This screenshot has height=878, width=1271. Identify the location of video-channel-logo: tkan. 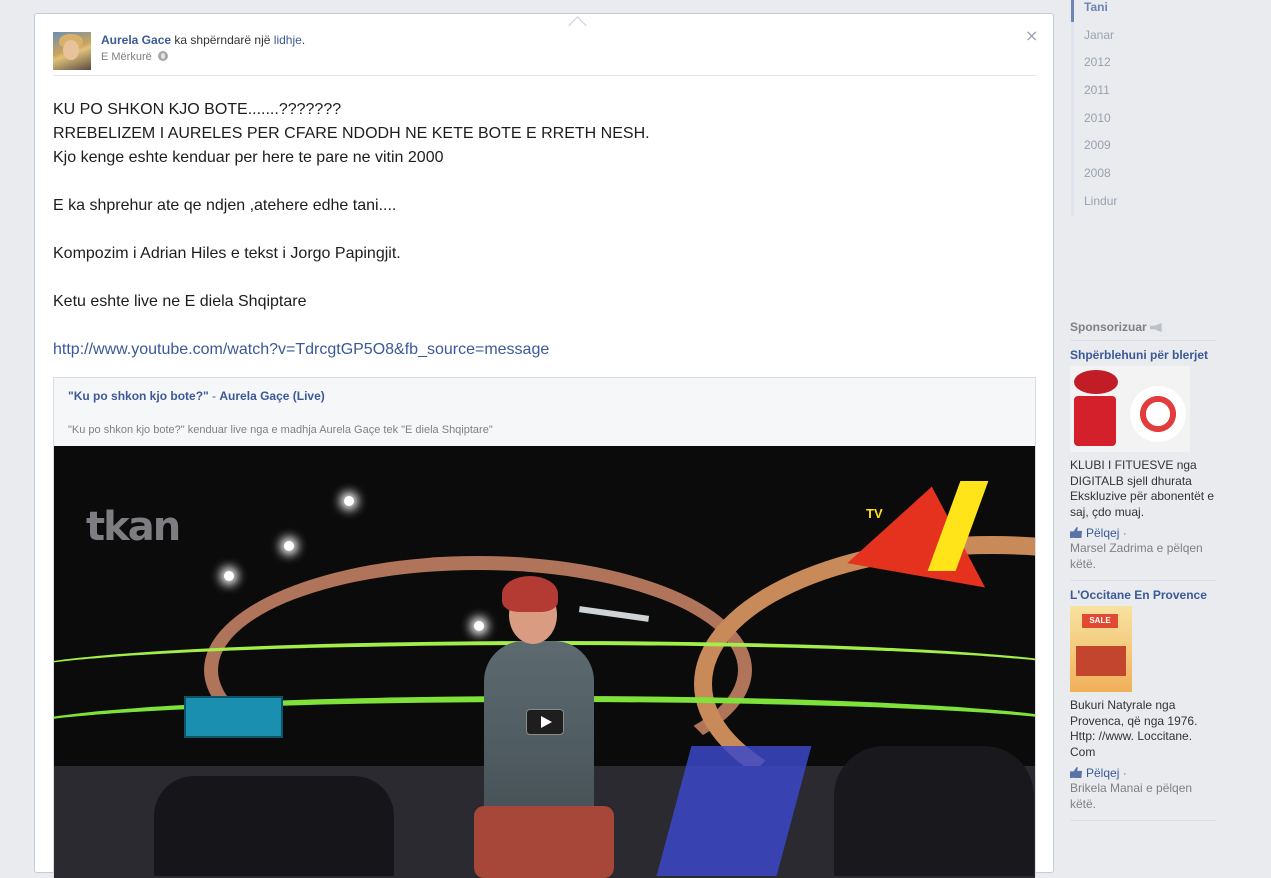
(133, 527).